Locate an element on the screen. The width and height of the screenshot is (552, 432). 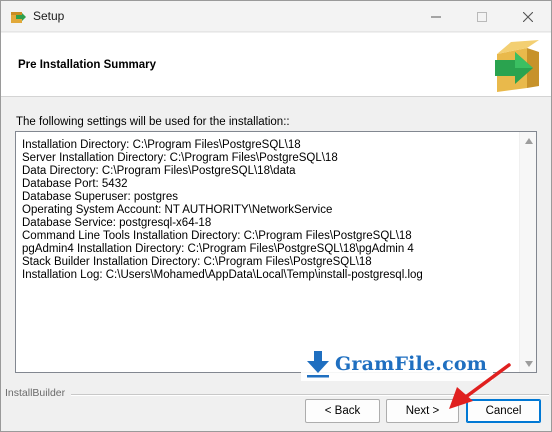
installer-box-icon is located at coordinates (18, 16).